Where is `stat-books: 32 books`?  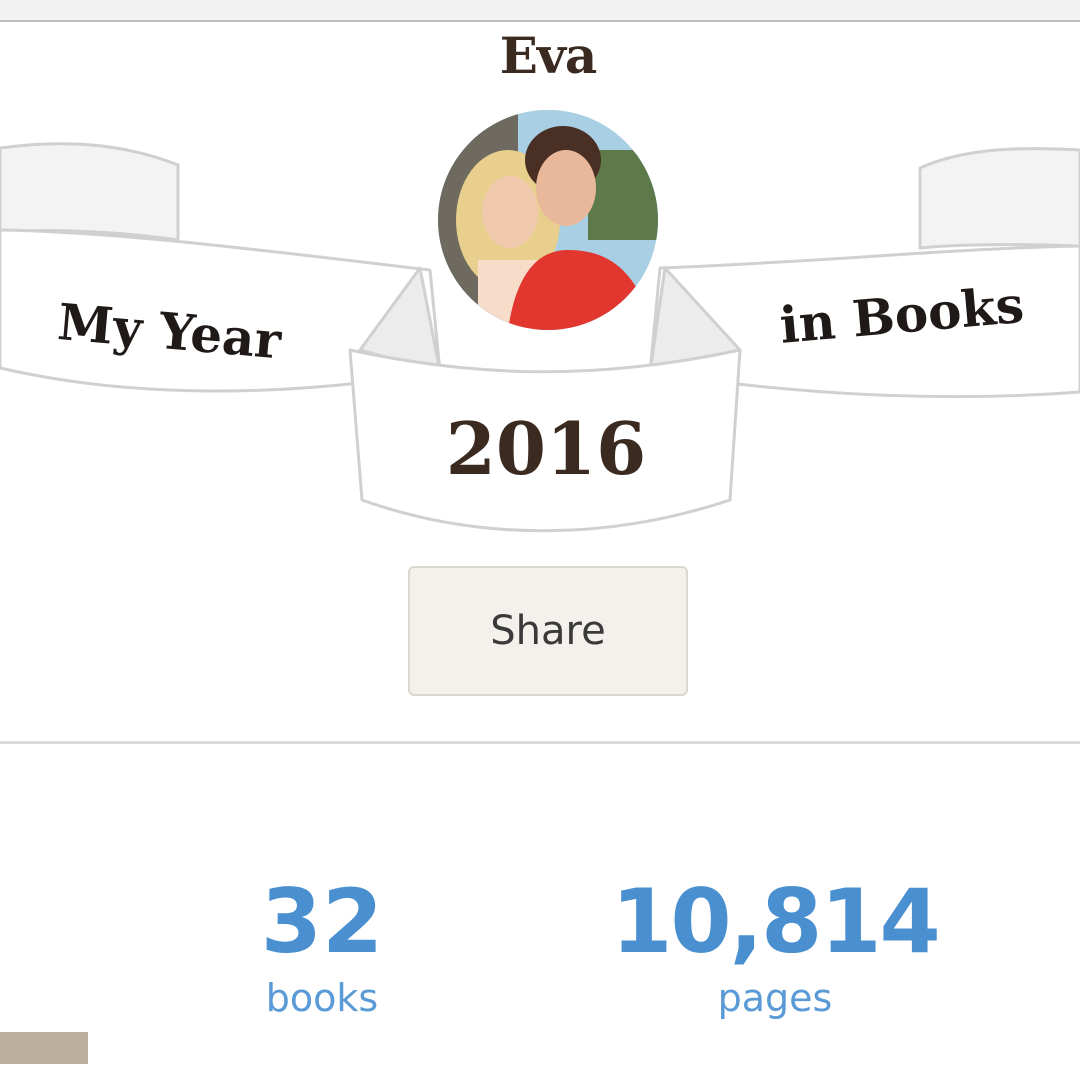 stat-books: 32 books is located at coordinates (322, 945).